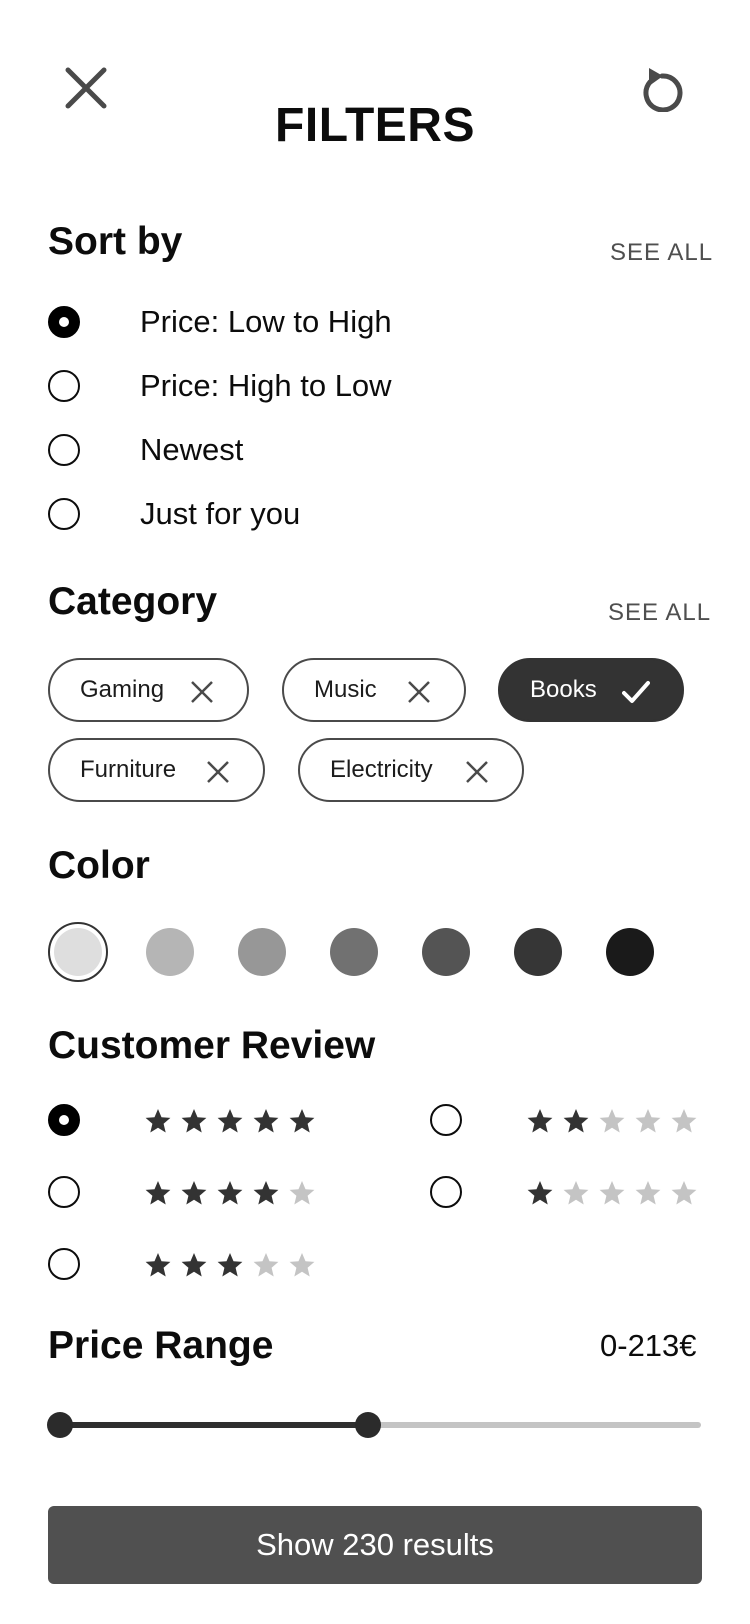 The width and height of the screenshot is (750, 1624). I want to click on price-section-title: Price Range, so click(161, 1345).